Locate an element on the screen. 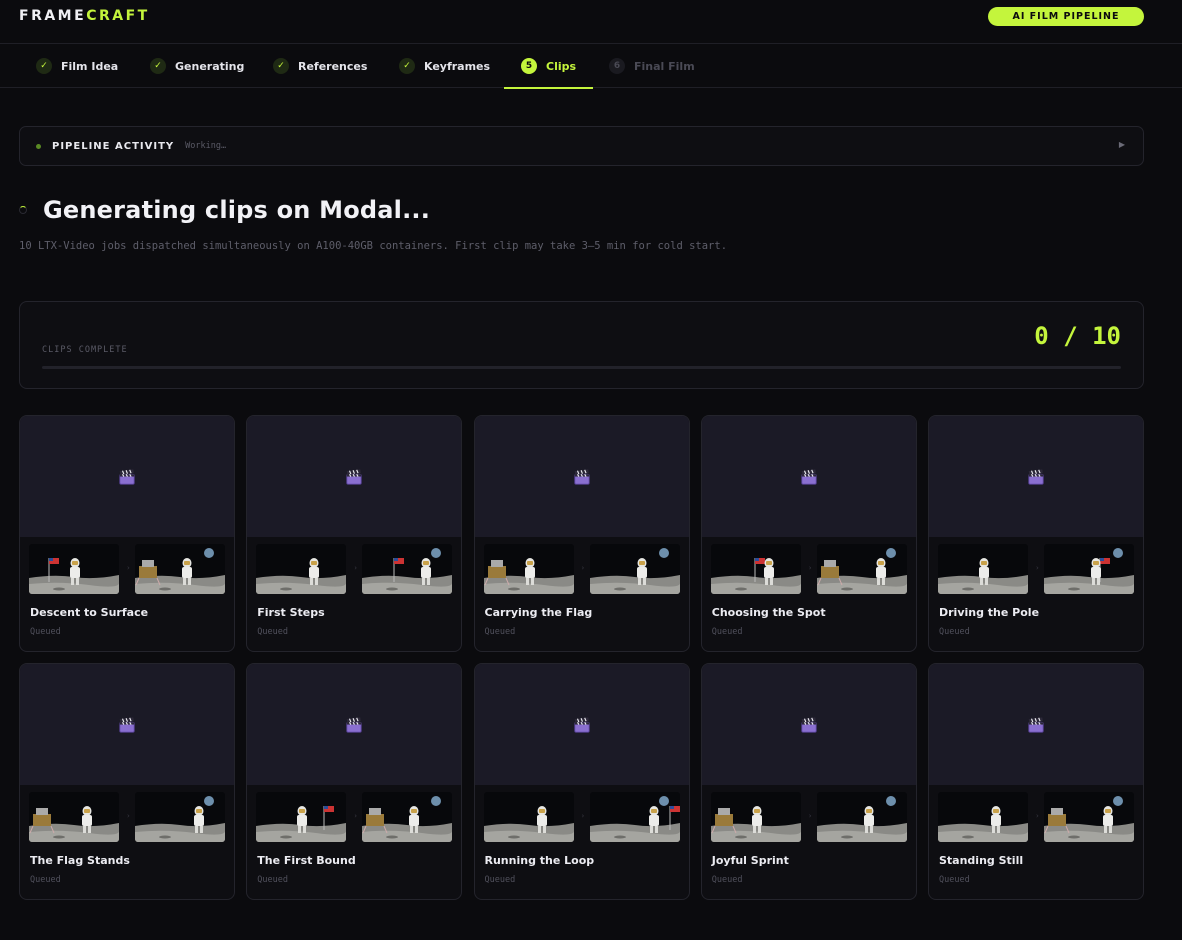  clip-card: › Carrying the Flag Queued is located at coordinates (581, 533).